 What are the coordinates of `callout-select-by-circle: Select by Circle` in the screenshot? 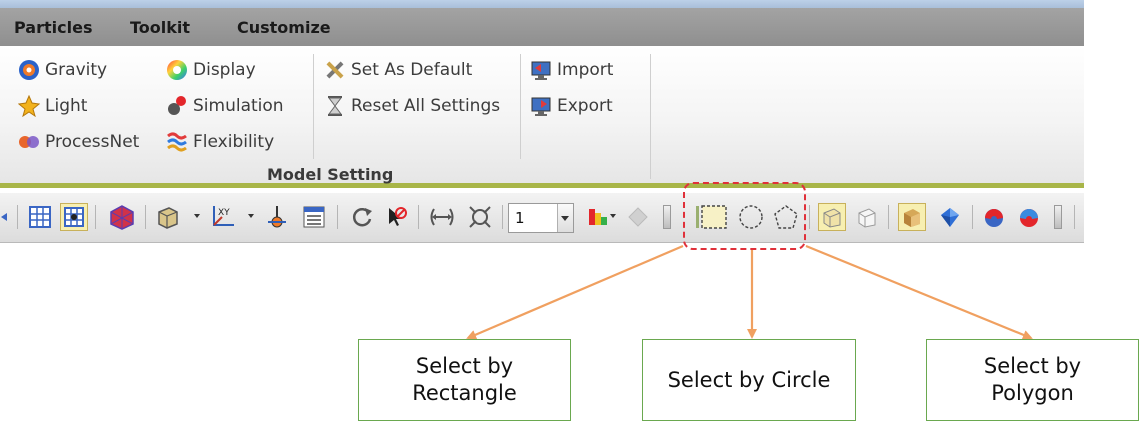 It's located at (749, 380).